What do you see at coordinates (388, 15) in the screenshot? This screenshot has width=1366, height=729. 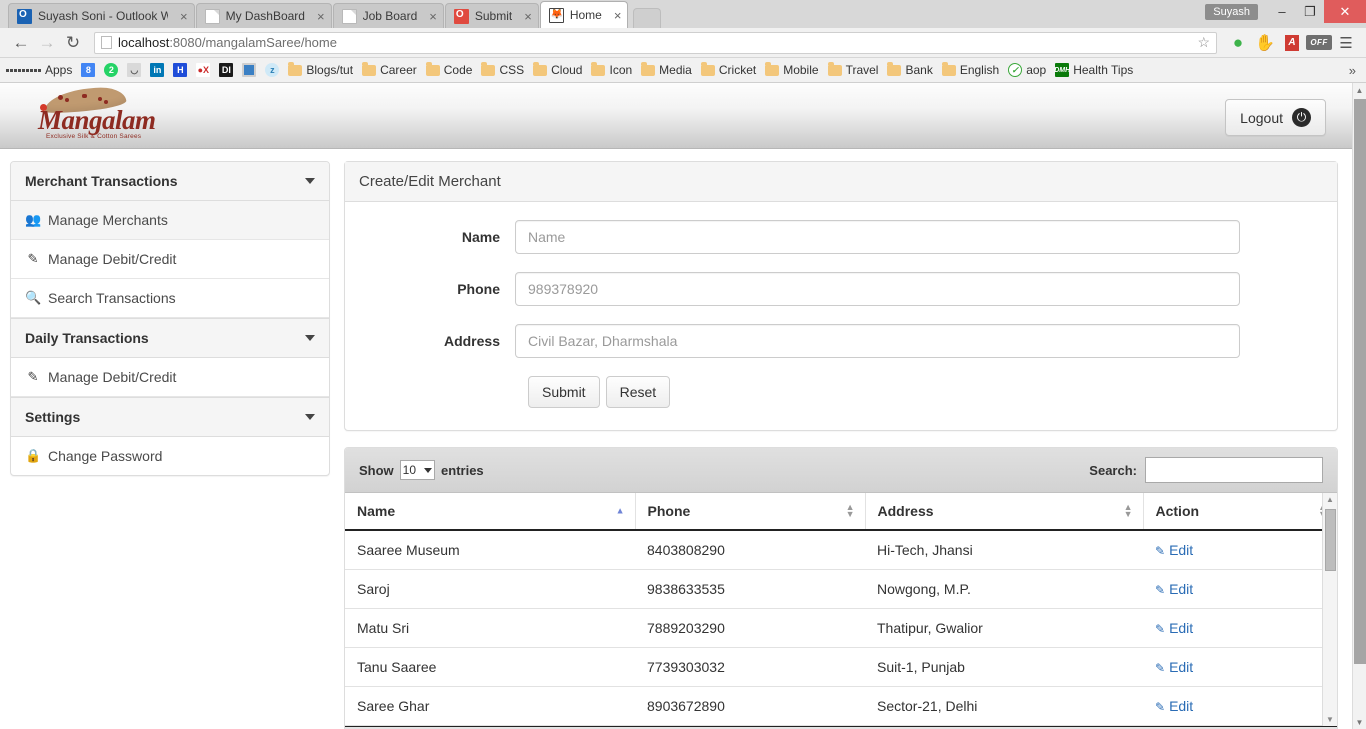 I see `browser-tab-2: Job Board ×` at bounding box center [388, 15].